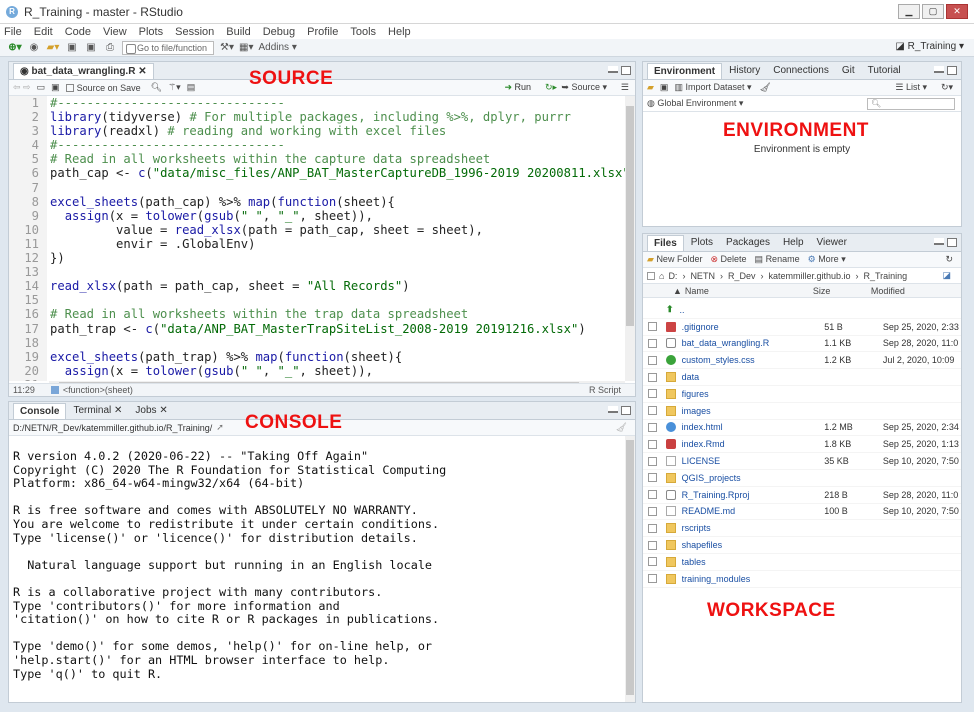 The width and height of the screenshot is (974, 712). What do you see at coordinates (702, 243) in the screenshot?
I see `tab-plots: Plots` at bounding box center [702, 243].